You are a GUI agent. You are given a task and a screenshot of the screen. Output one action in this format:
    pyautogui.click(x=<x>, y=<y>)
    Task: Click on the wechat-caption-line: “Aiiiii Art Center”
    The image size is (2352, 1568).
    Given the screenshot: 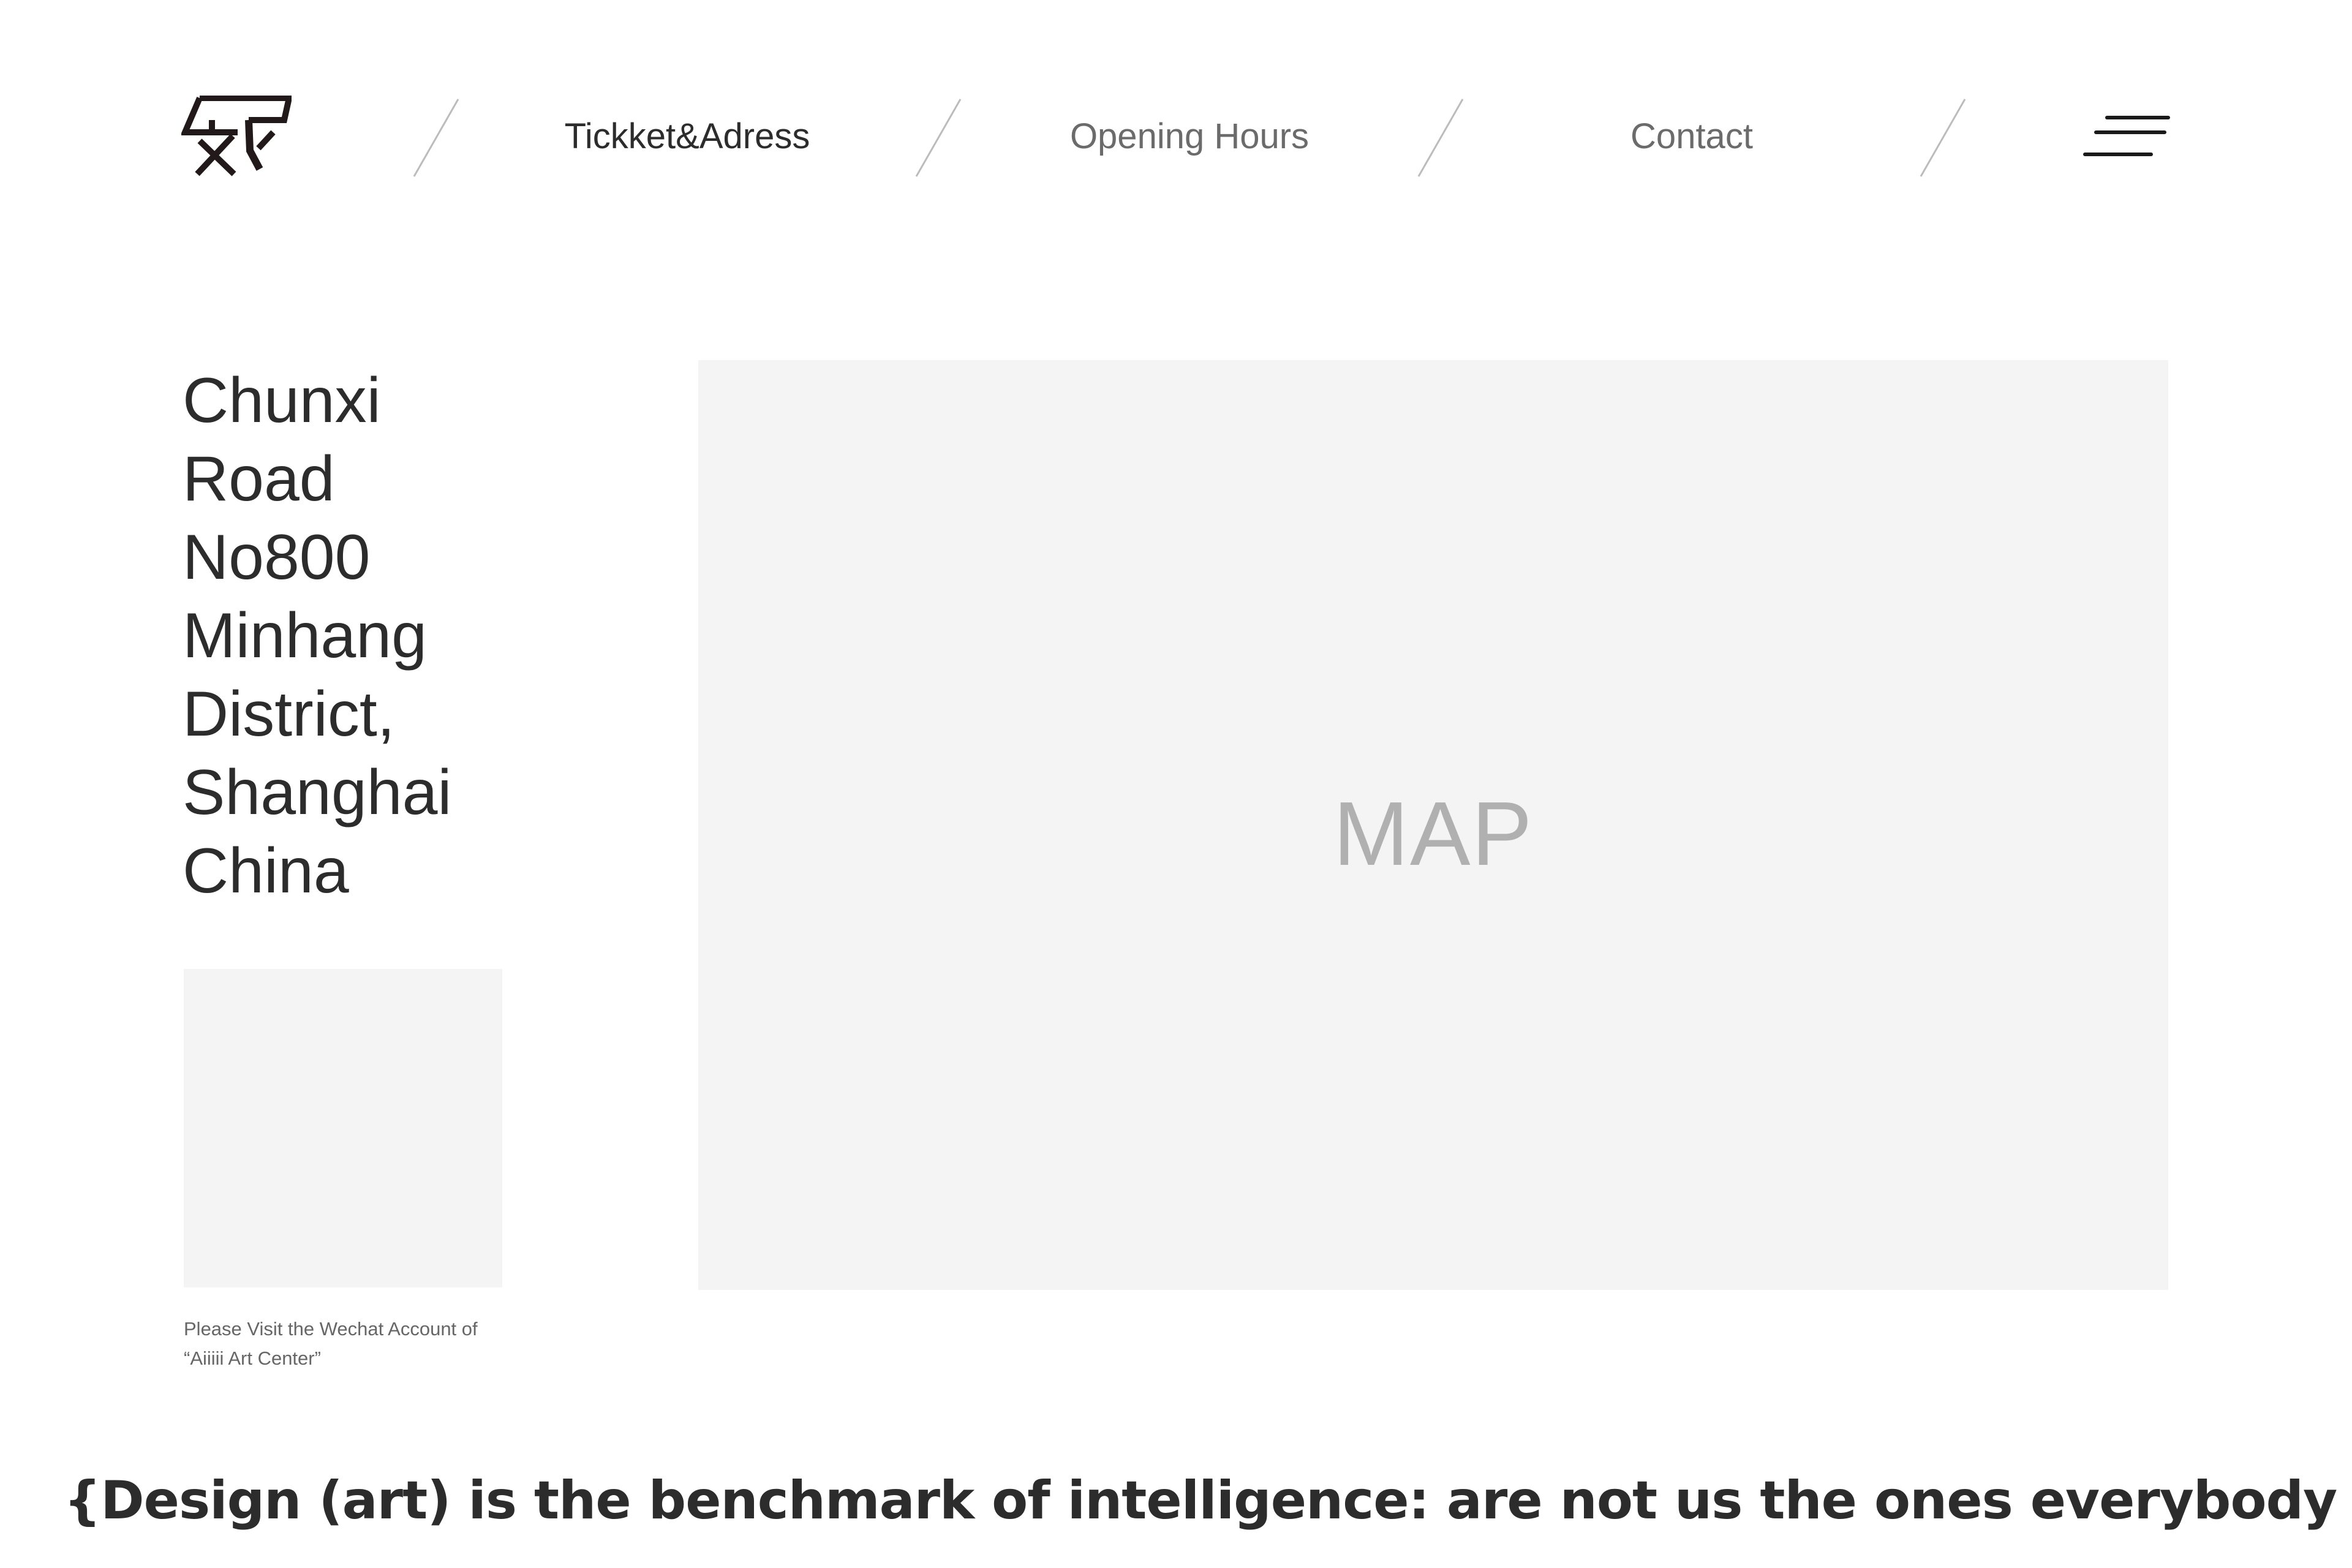 What is the action you would take?
    pyautogui.click(x=253, y=1358)
    